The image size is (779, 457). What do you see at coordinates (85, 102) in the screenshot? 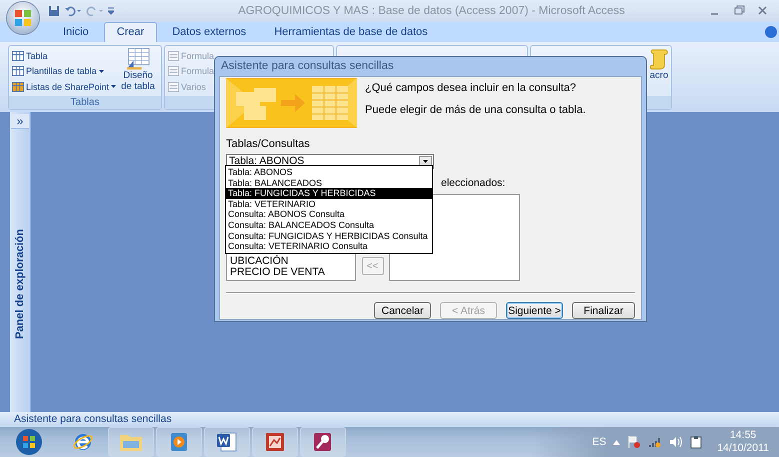
I see `group-label: Tablas` at bounding box center [85, 102].